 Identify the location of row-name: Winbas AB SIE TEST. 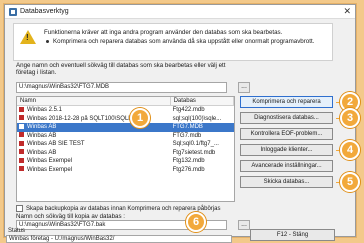
(56, 144).